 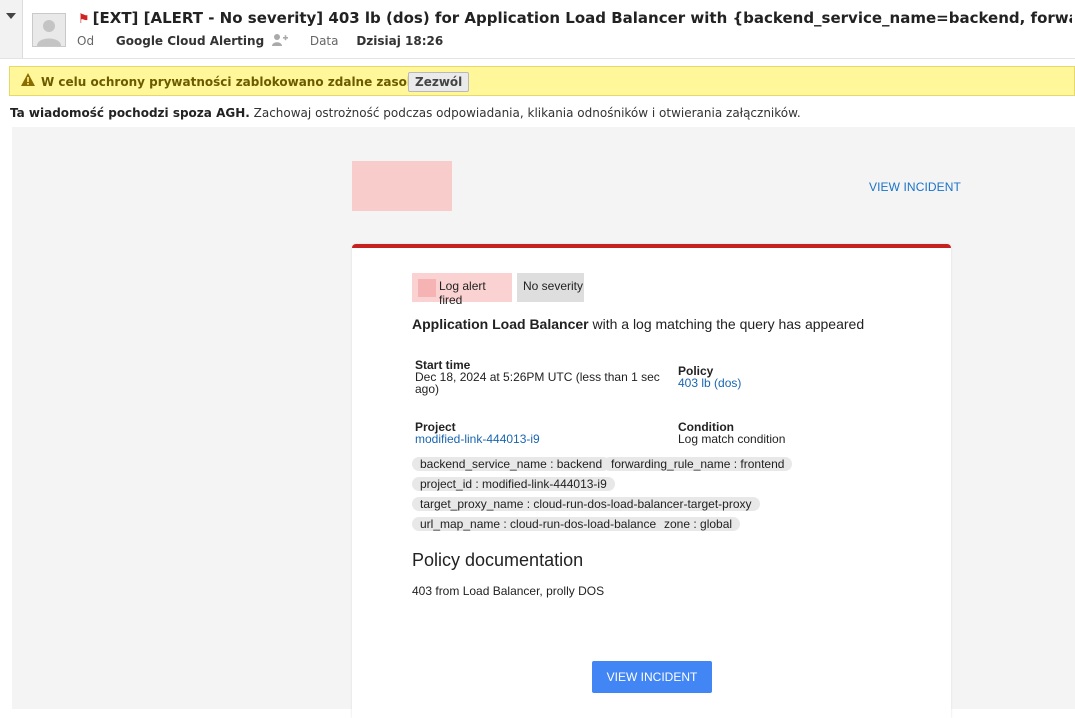 What do you see at coordinates (498, 560) in the screenshot?
I see `policy-documentation-heading: Policy documentation` at bounding box center [498, 560].